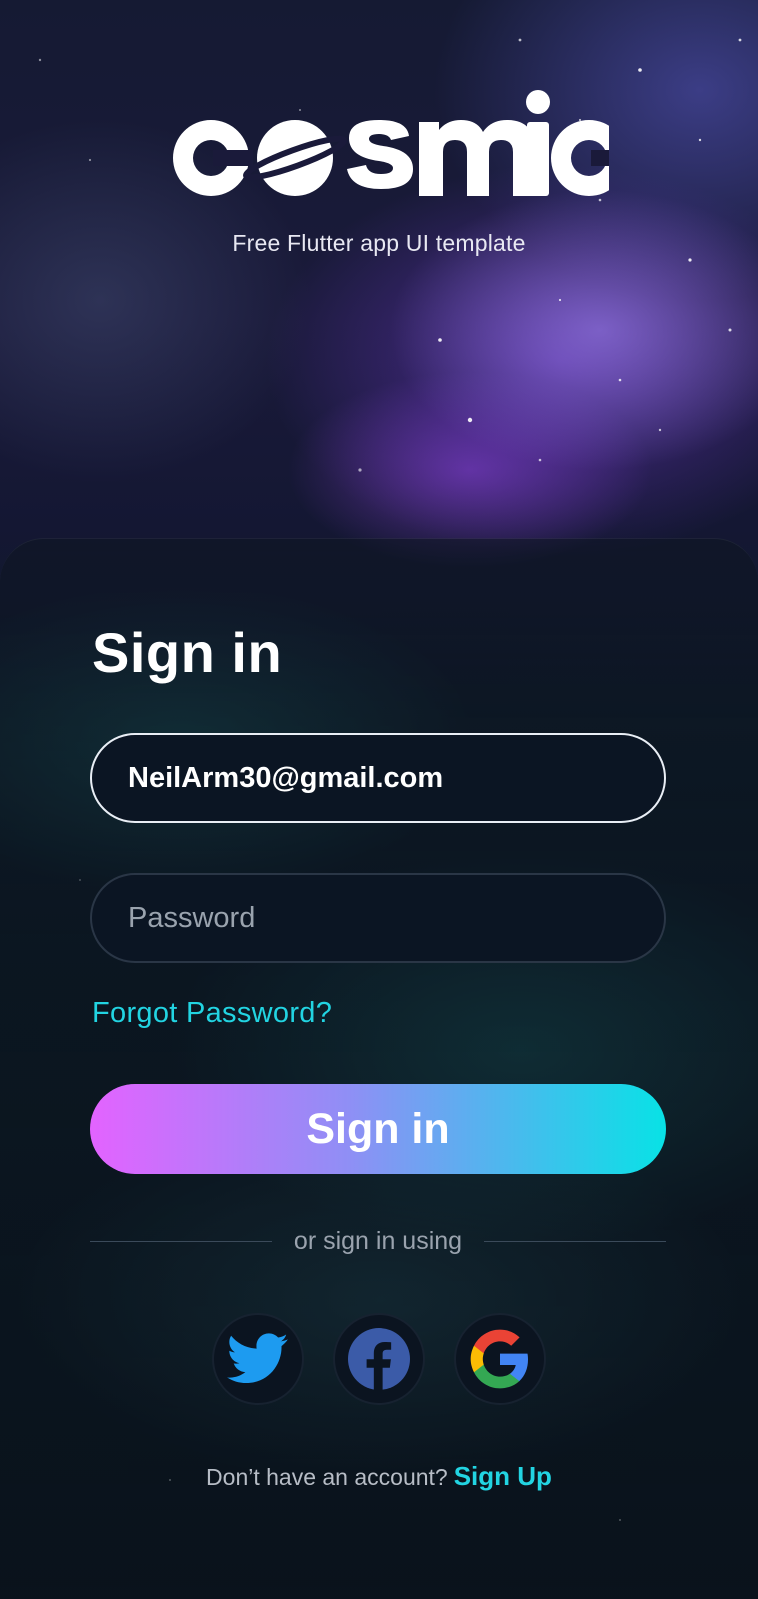 The image size is (758, 1599). I want to click on facebook-login-button, so click(379, 1359).